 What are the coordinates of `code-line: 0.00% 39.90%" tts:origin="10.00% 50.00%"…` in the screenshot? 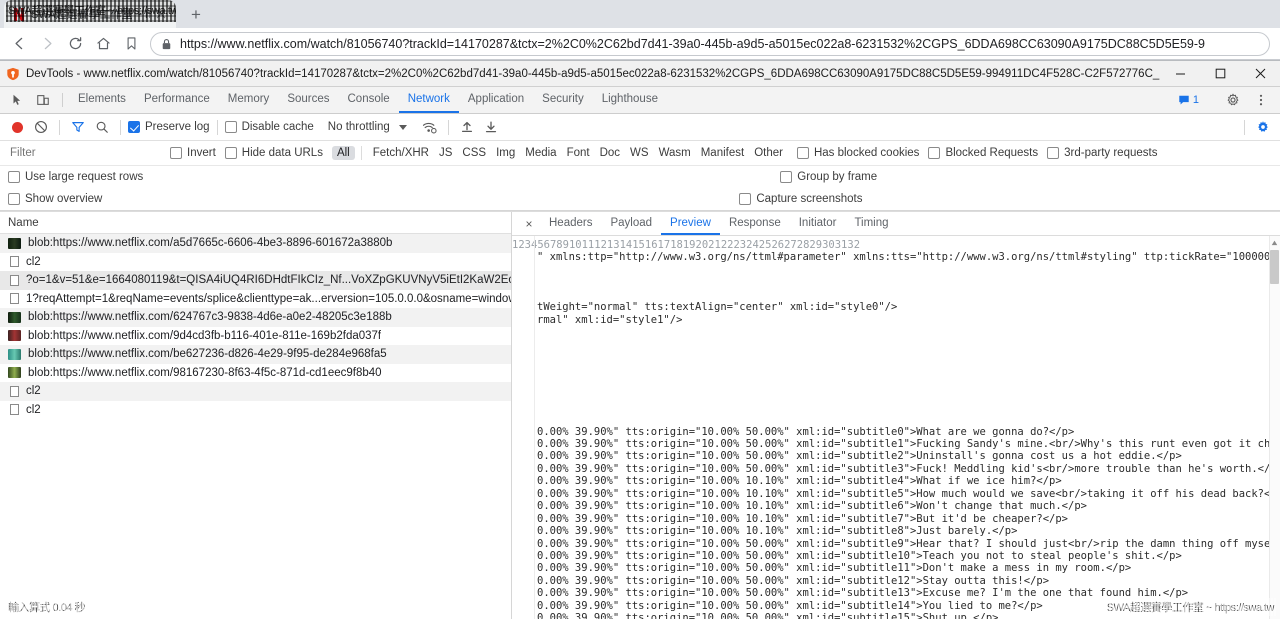 It's located at (908, 468).